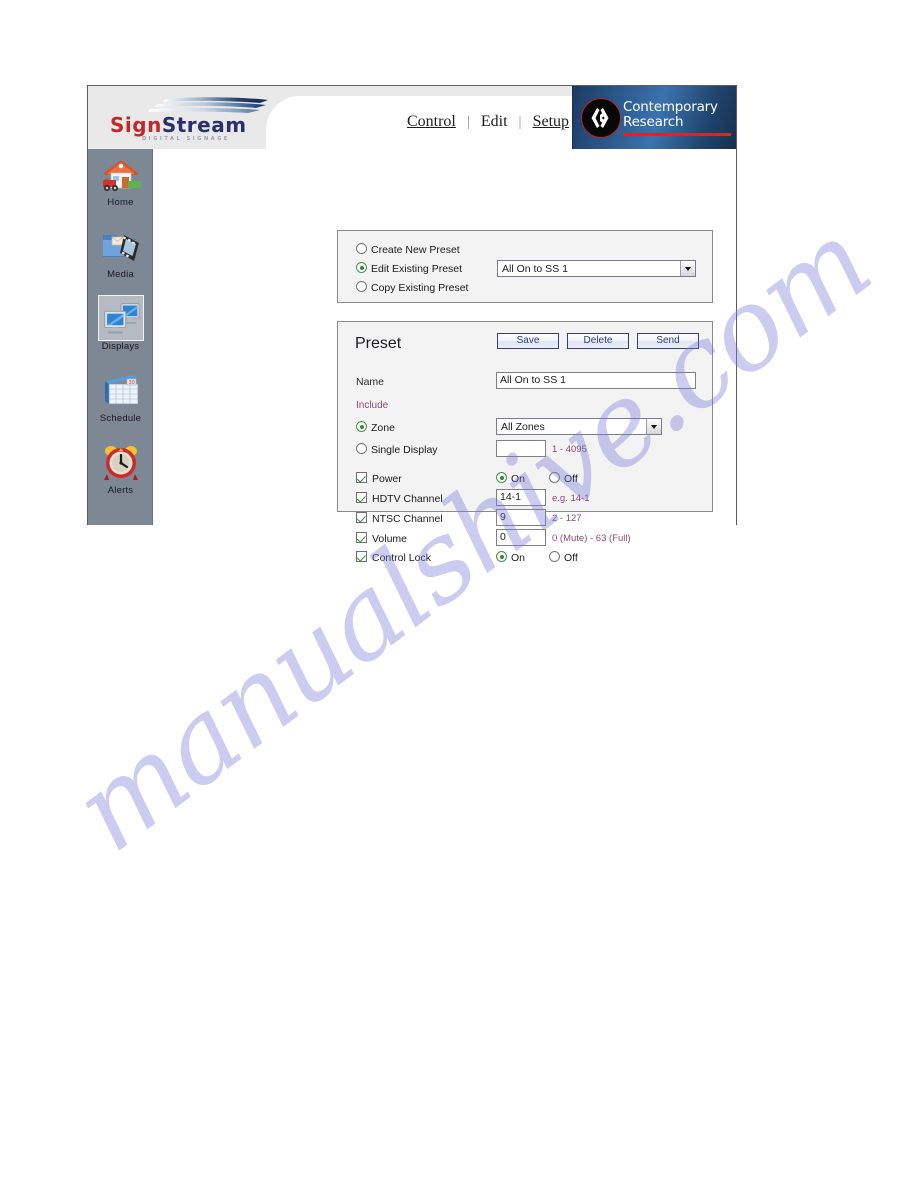  I want to click on sidebar-item-media-label: Media, so click(120, 274).